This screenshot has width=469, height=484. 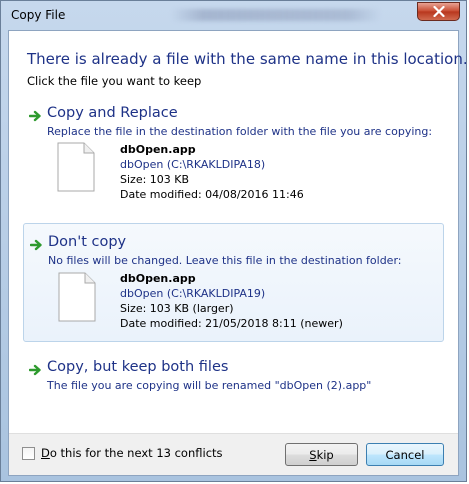 I want to click on close-button, so click(x=438, y=11).